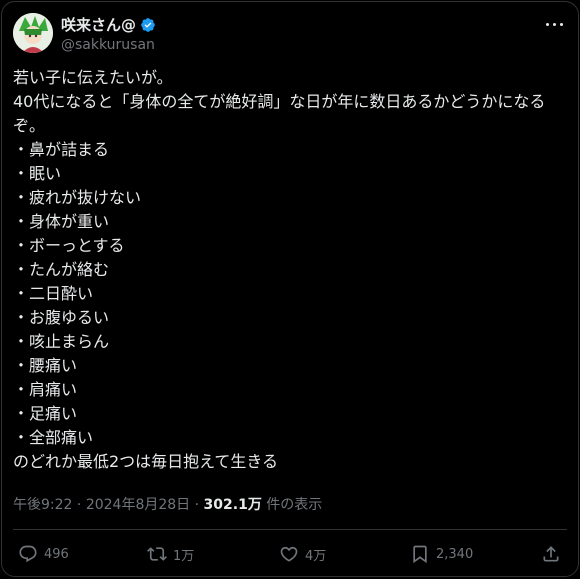 This screenshot has height=579, width=580. I want to click on bookmark-count: 2,340, so click(455, 554).